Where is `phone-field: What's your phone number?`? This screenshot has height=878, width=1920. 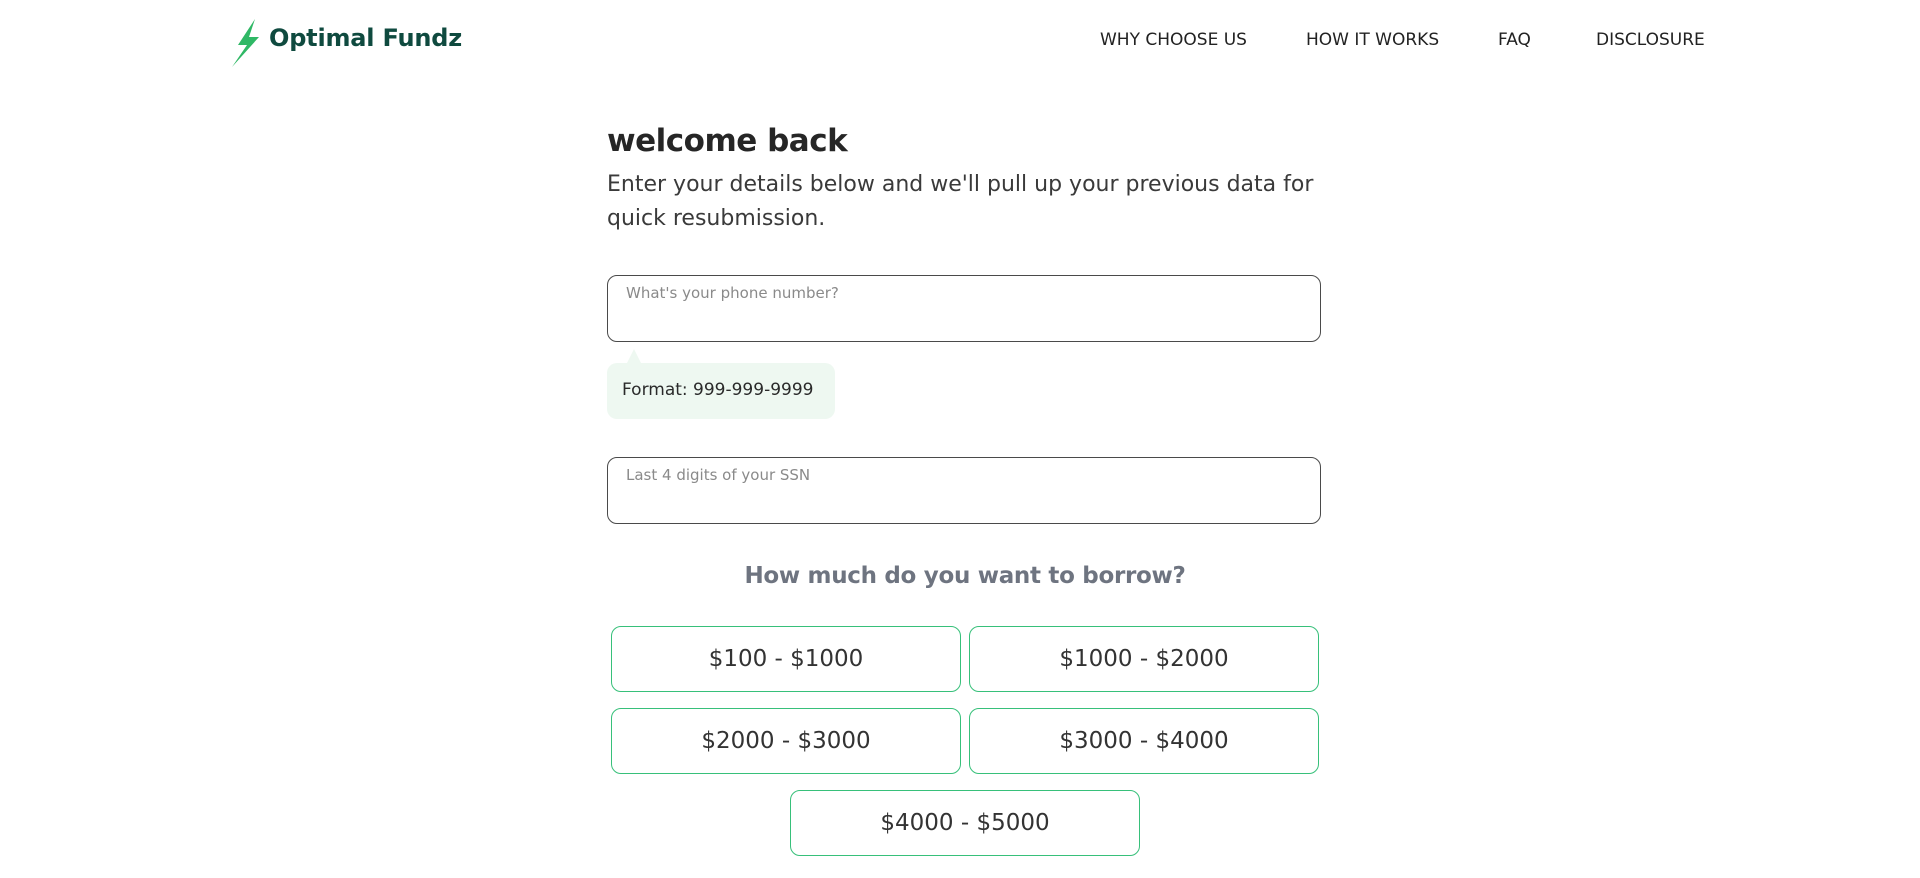 phone-field: What's your phone number? is located at coordinates (964, 308).